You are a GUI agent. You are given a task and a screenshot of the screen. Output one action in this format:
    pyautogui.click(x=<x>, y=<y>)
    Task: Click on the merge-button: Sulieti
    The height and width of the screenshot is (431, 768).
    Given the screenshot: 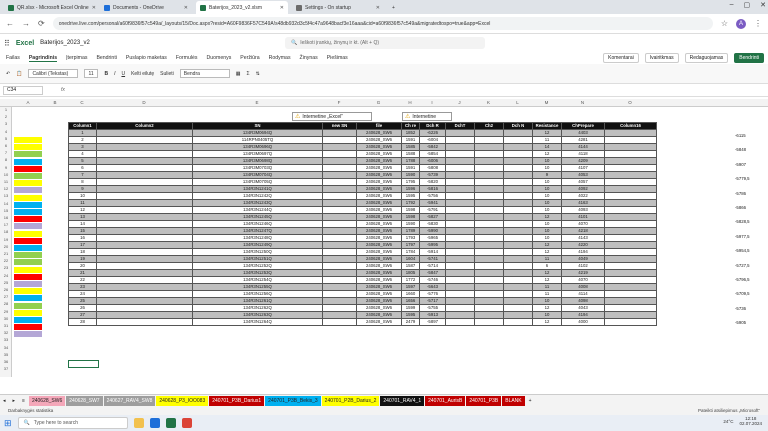 What is the action you would take?
    pyautogui.click(x=167, y=74)
    